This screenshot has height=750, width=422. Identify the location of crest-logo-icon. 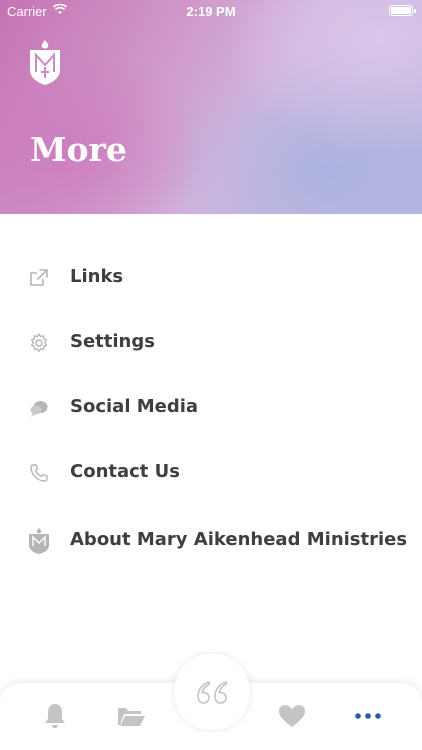
(45, 62).